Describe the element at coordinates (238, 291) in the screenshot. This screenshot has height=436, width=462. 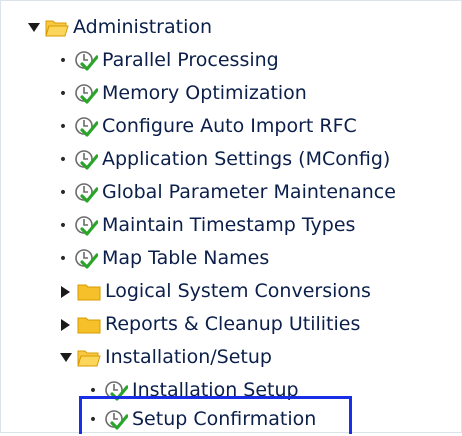
I see `tree-node-label: Logical System Conversions` at that location.